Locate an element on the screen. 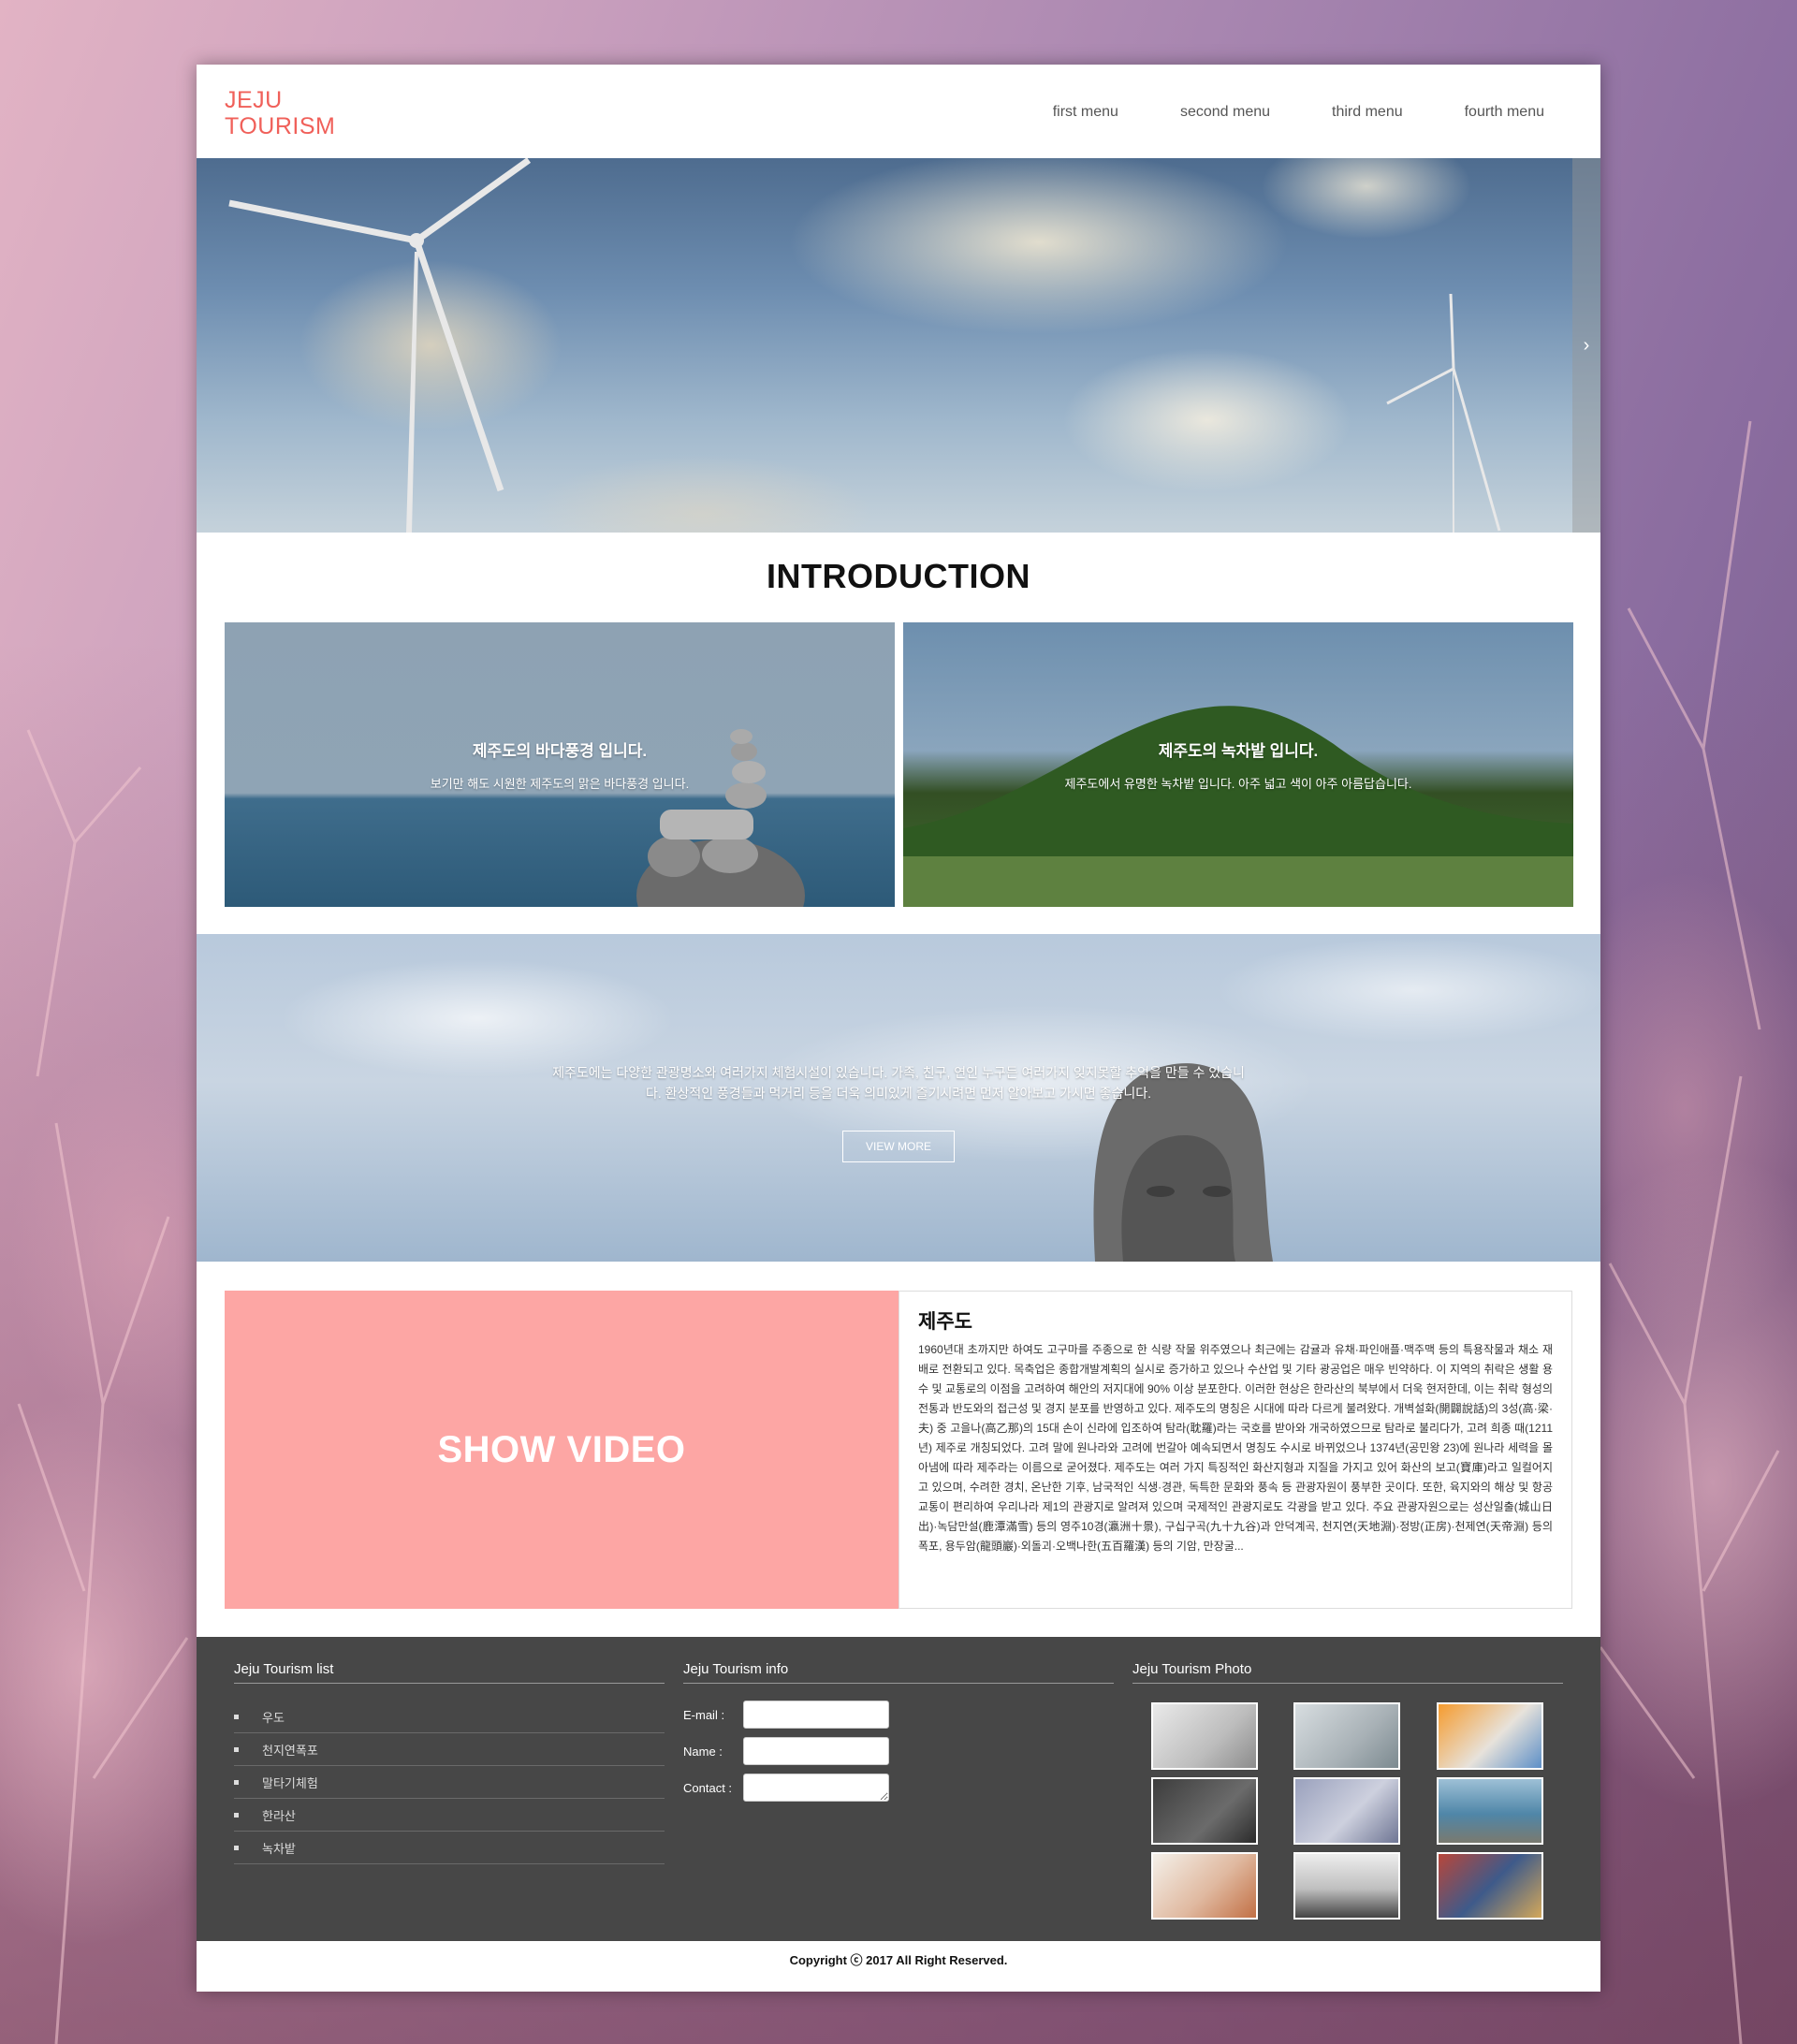  list-item: 우도 is located at coordinates (449, 1717).